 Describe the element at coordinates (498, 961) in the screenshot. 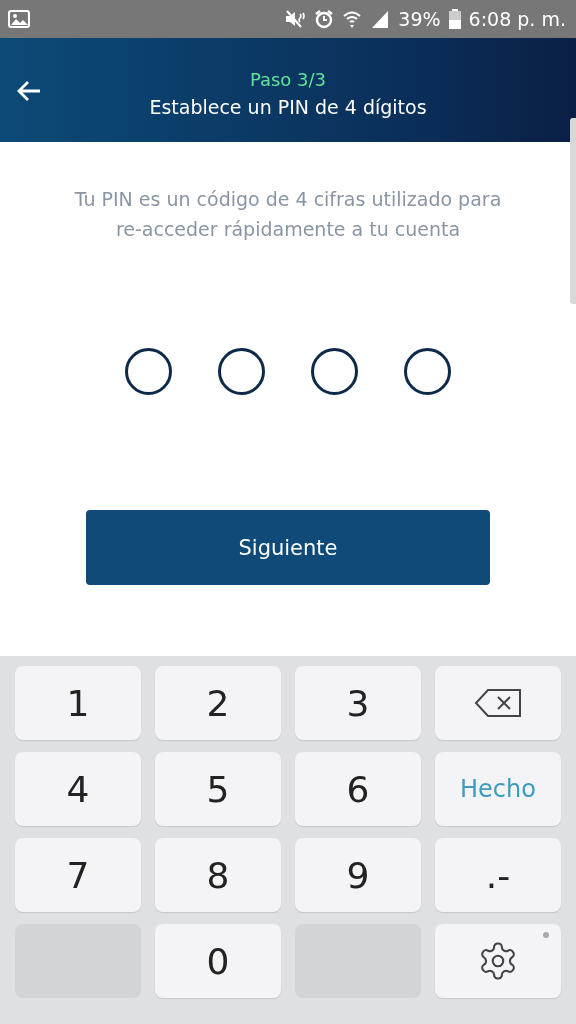

I see `settings-key` at that location.